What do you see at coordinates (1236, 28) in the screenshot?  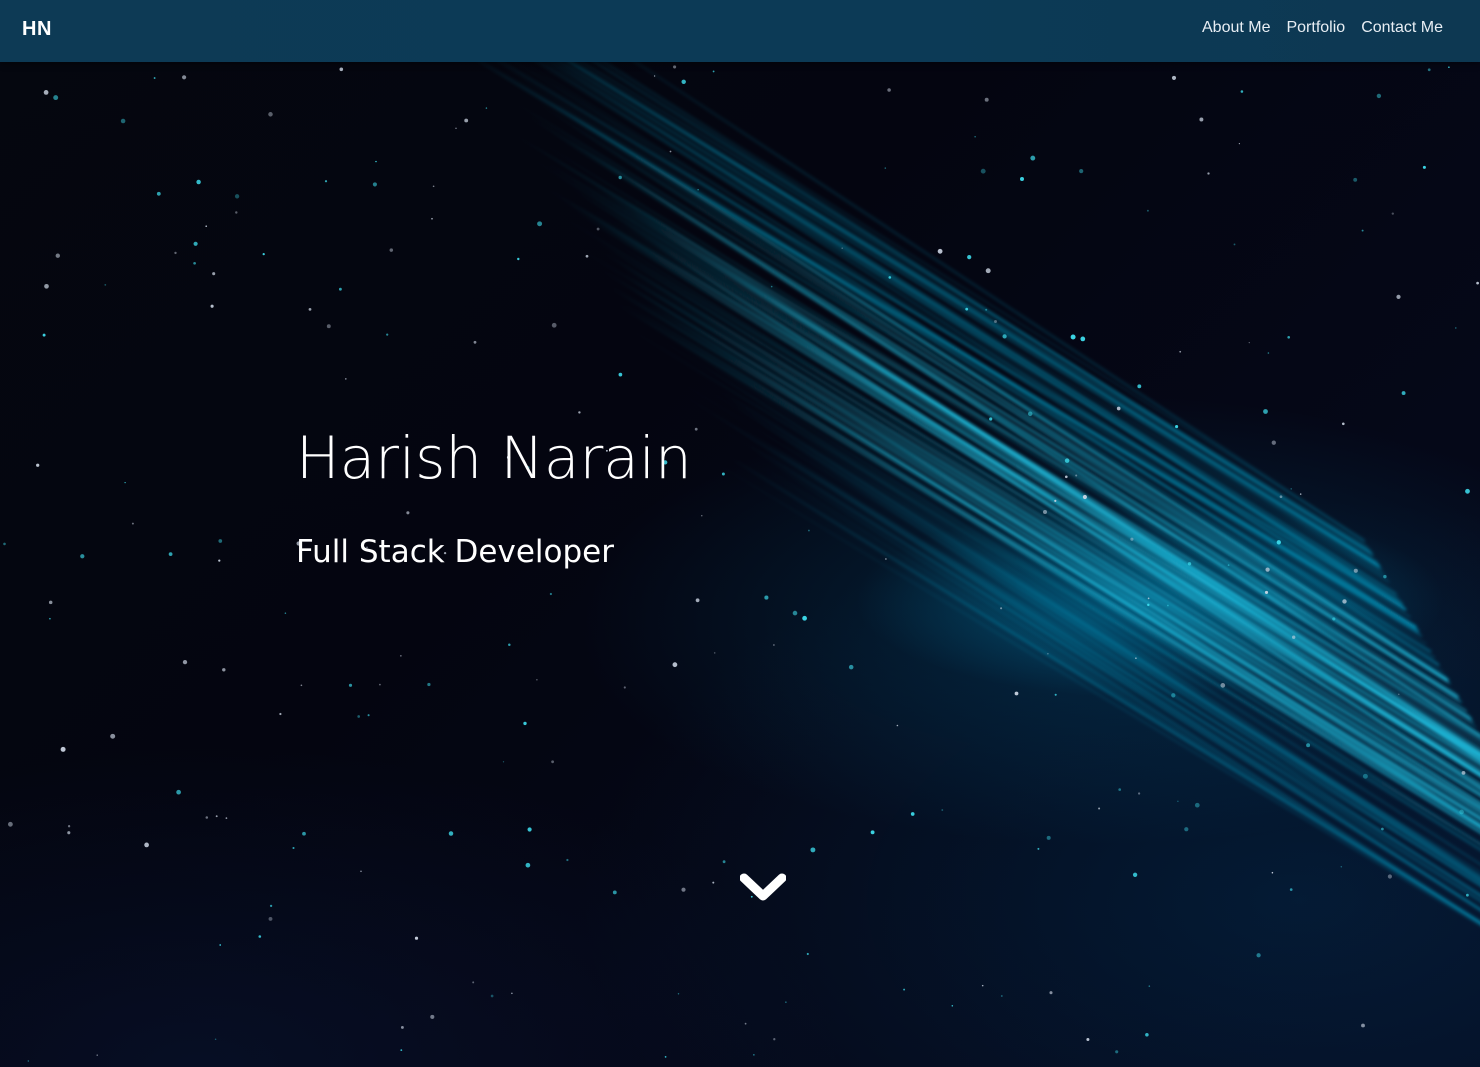 I see `nav-link-about-me: About Me` at bounding box center [1236, 28].